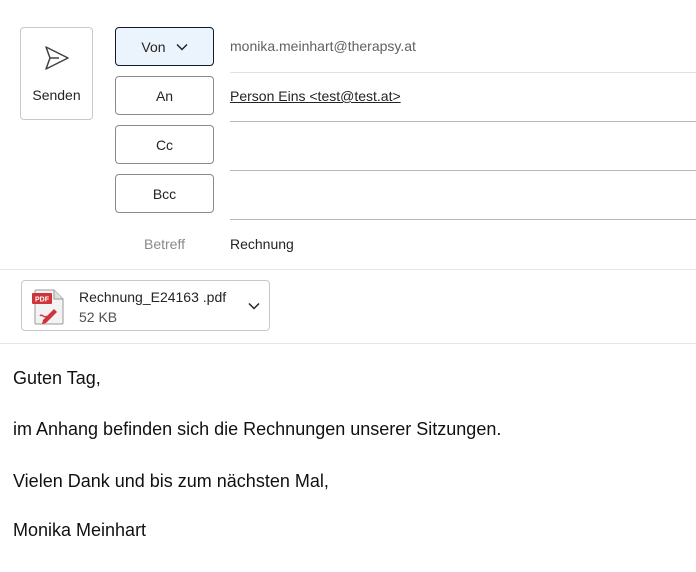 This screenshot has height=572, width=696. I want to click on bcc-label: Bcc, so click(164, 193).